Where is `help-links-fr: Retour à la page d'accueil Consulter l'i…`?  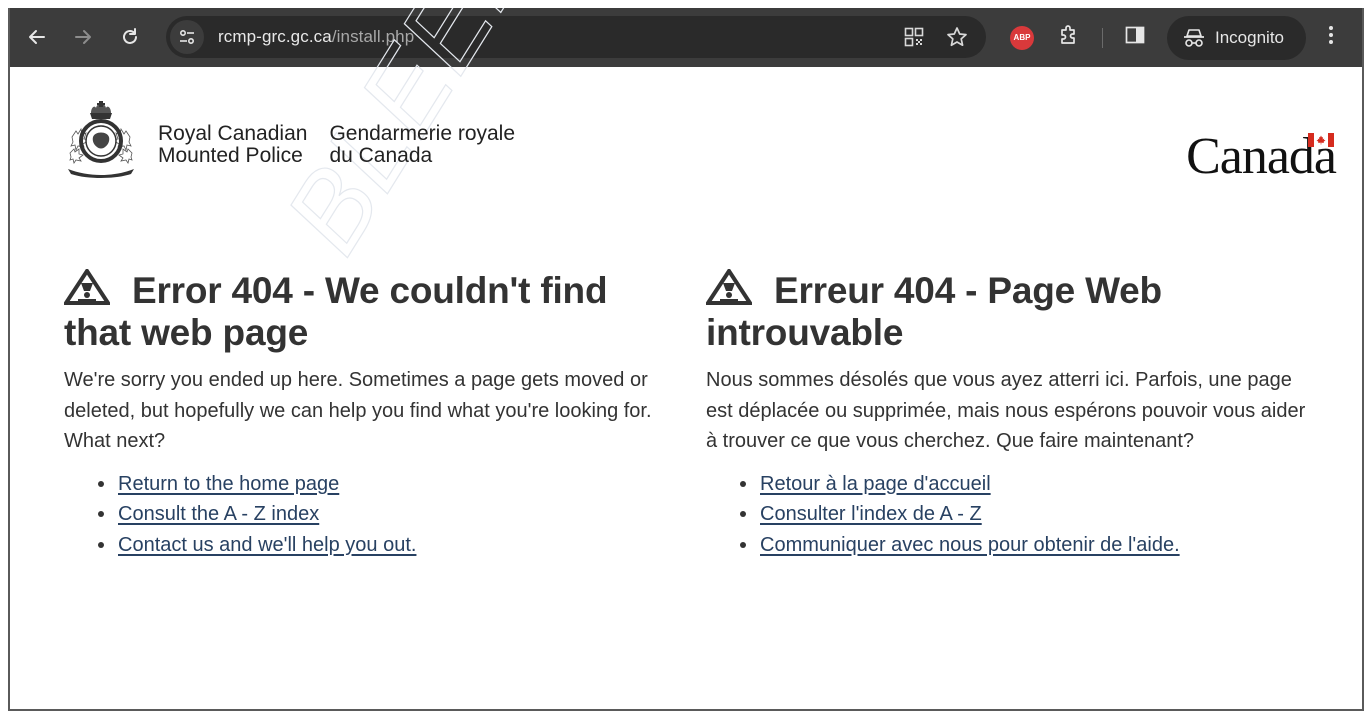
help-links-fr: Retour à la page d'accueil Consulter l'i… is located at coordinates (1023, 515).